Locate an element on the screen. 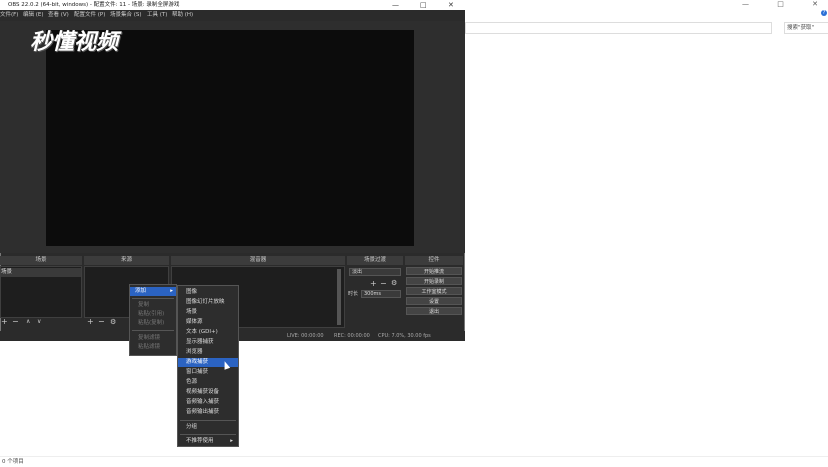 This screenshot has width=828, height=467. transition-gear-icon: ⚙ is located at coordinates (394, 283).